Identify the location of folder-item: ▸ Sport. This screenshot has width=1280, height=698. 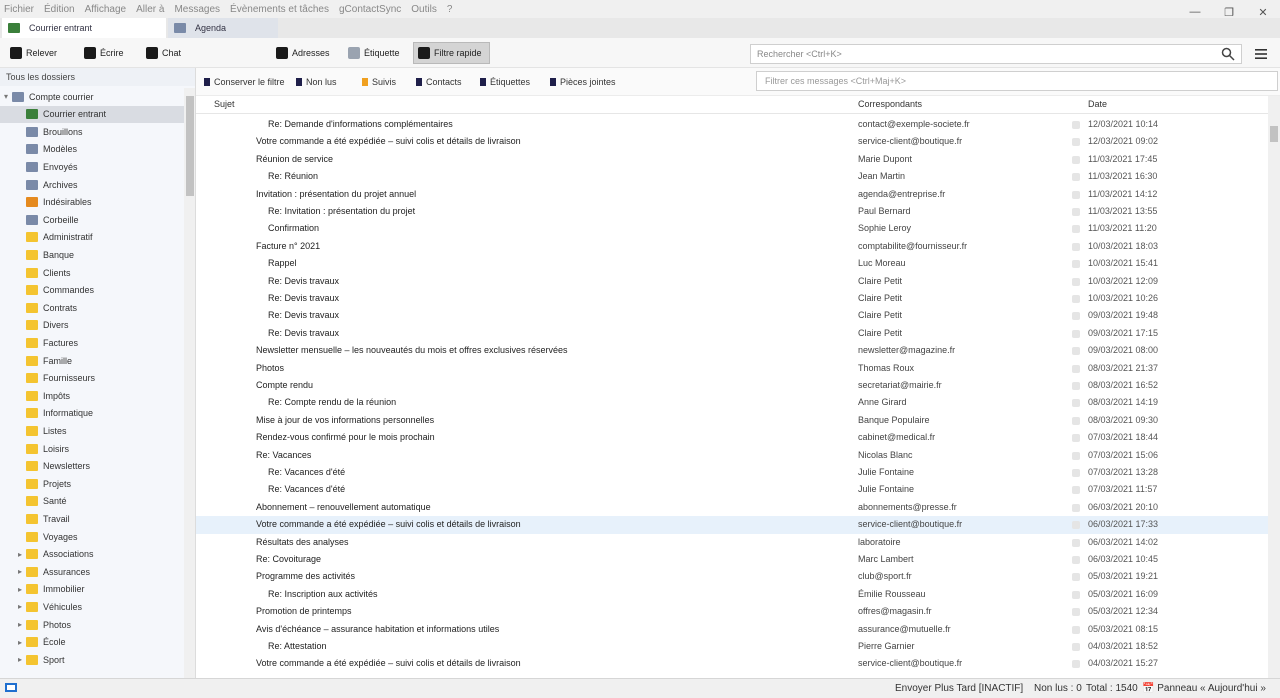
(92, 659).